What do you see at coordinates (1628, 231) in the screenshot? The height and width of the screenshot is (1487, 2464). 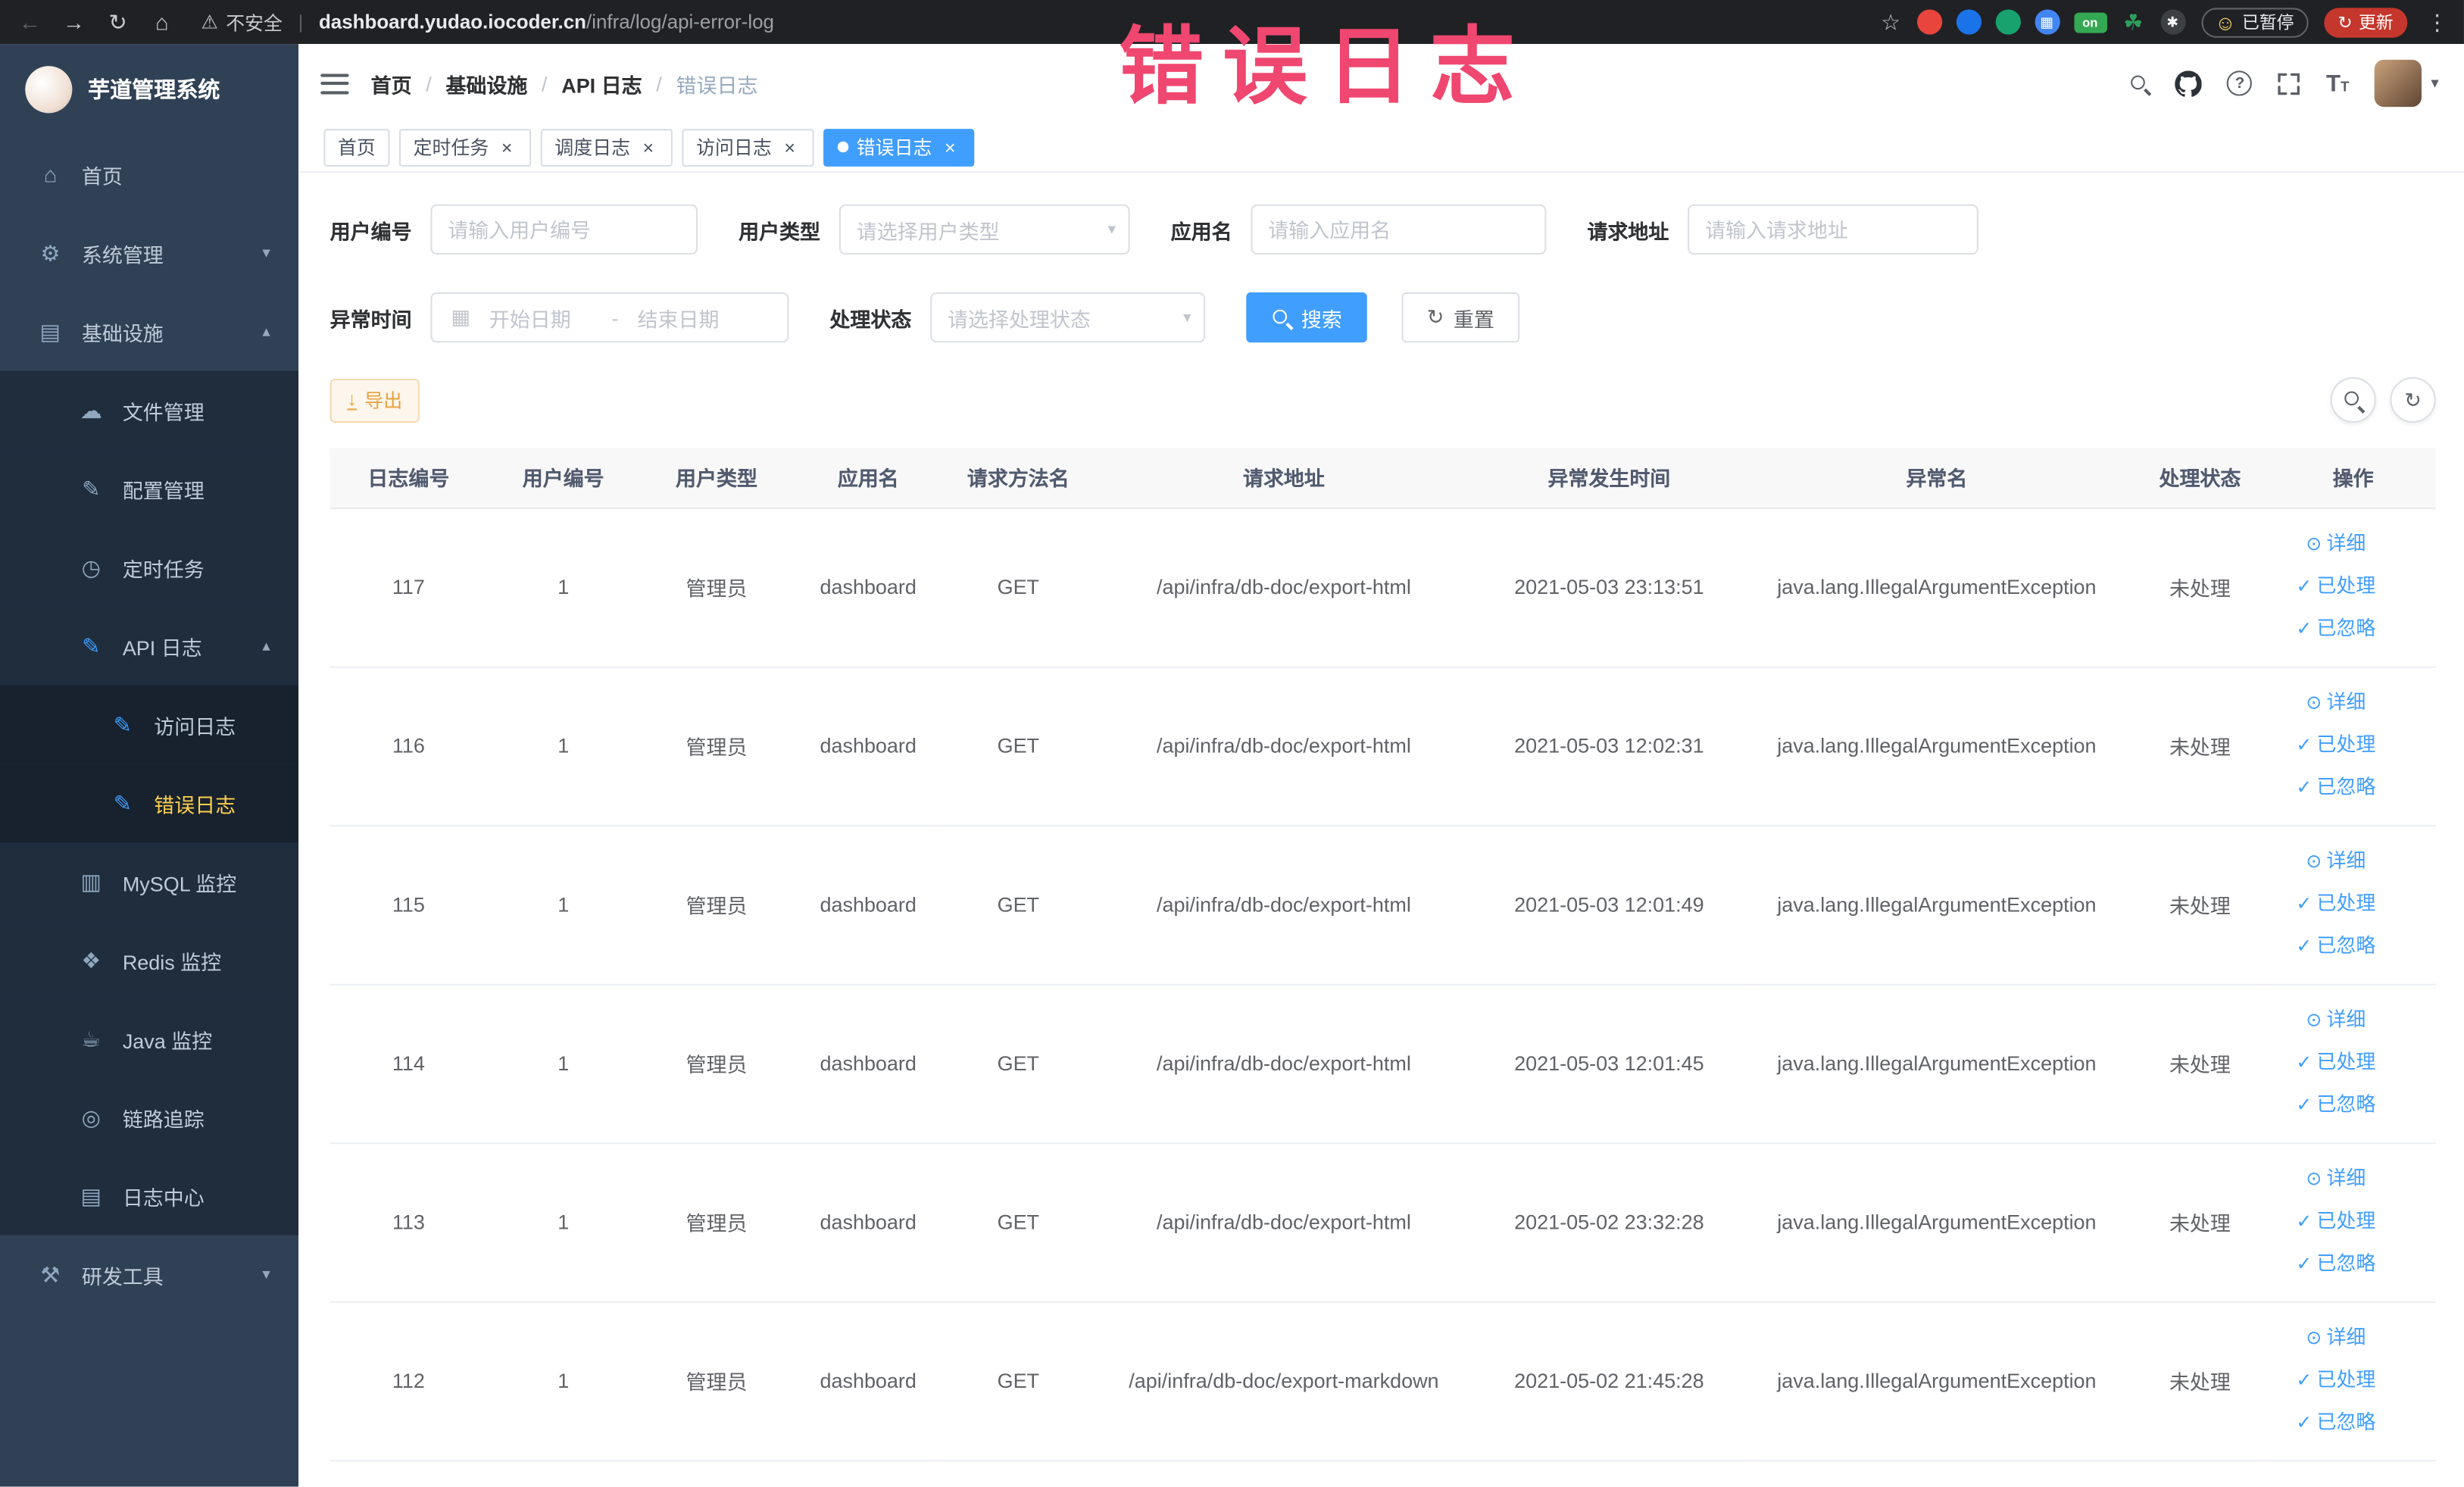 I see `request-url-label: 请求地址` at bounding box center [1628, 231].